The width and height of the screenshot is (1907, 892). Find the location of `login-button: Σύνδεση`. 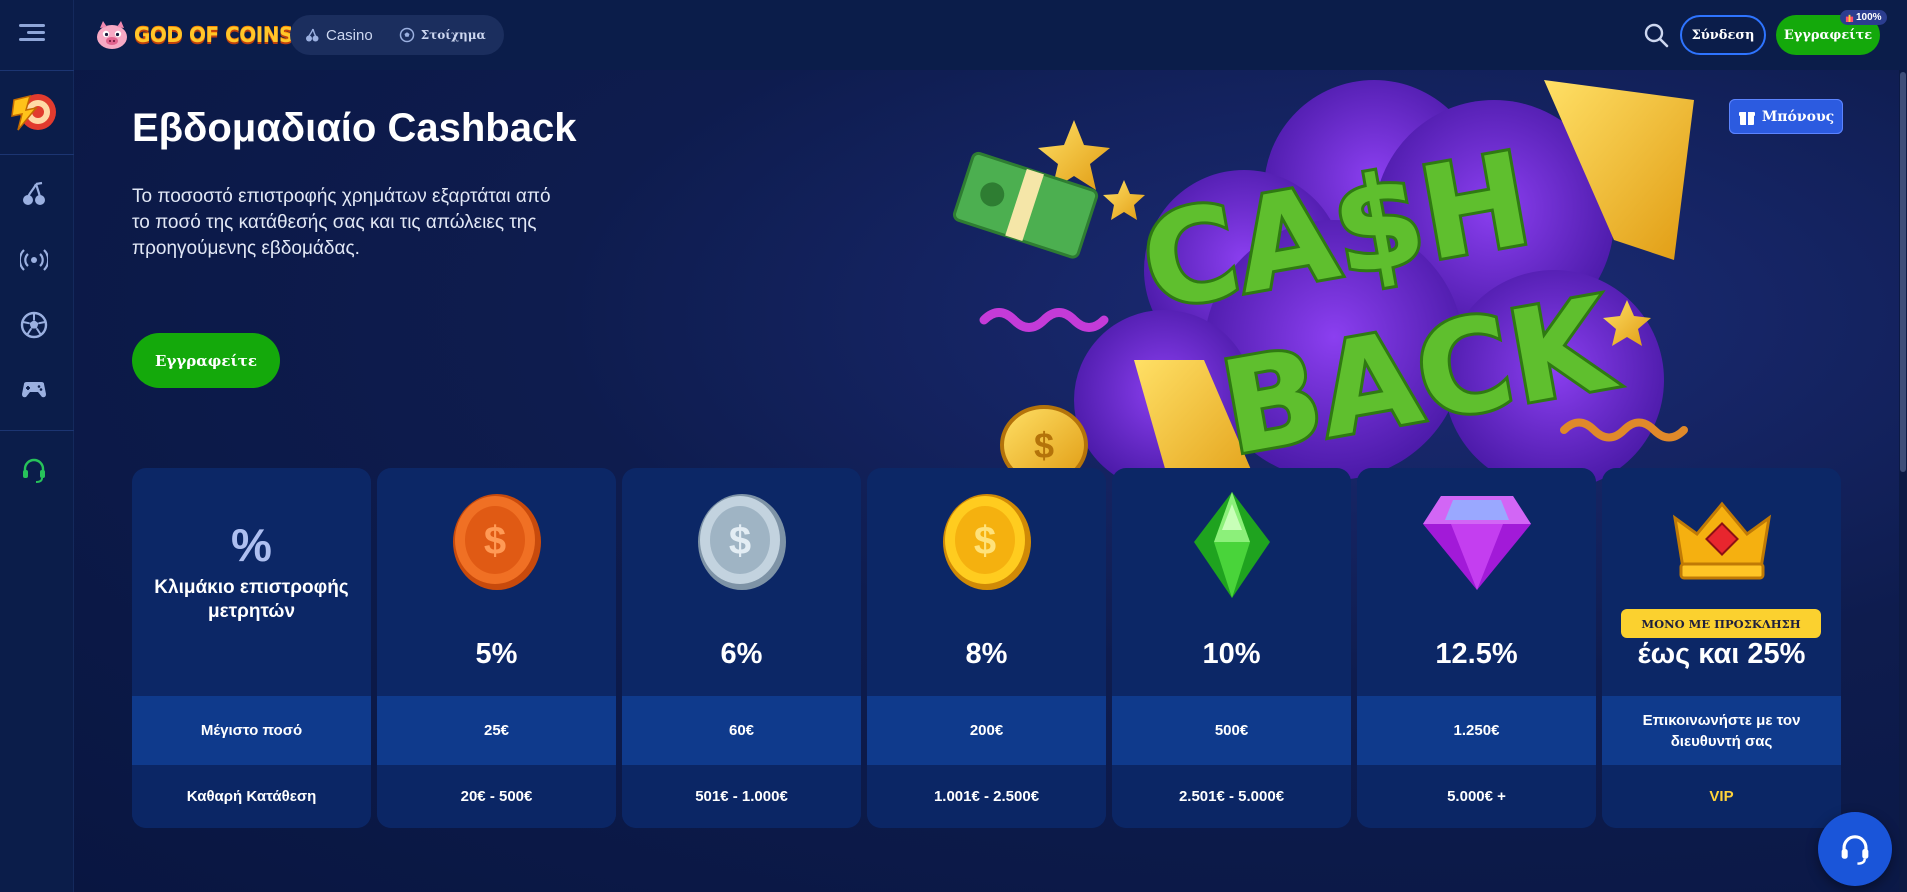

login-button: Σύνδεση is located at coordinates (1723, 35).